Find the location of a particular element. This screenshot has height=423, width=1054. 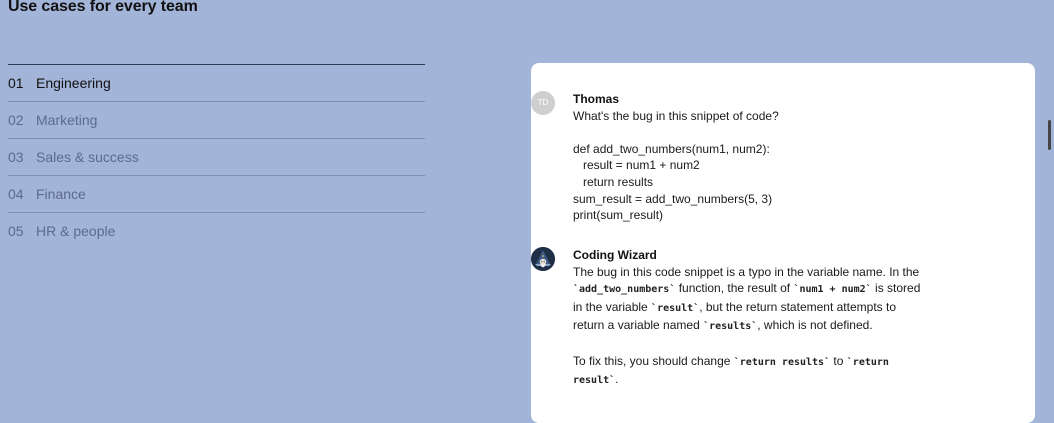

inline-code: `num1 + num2` is located at coordinates (832, 290).